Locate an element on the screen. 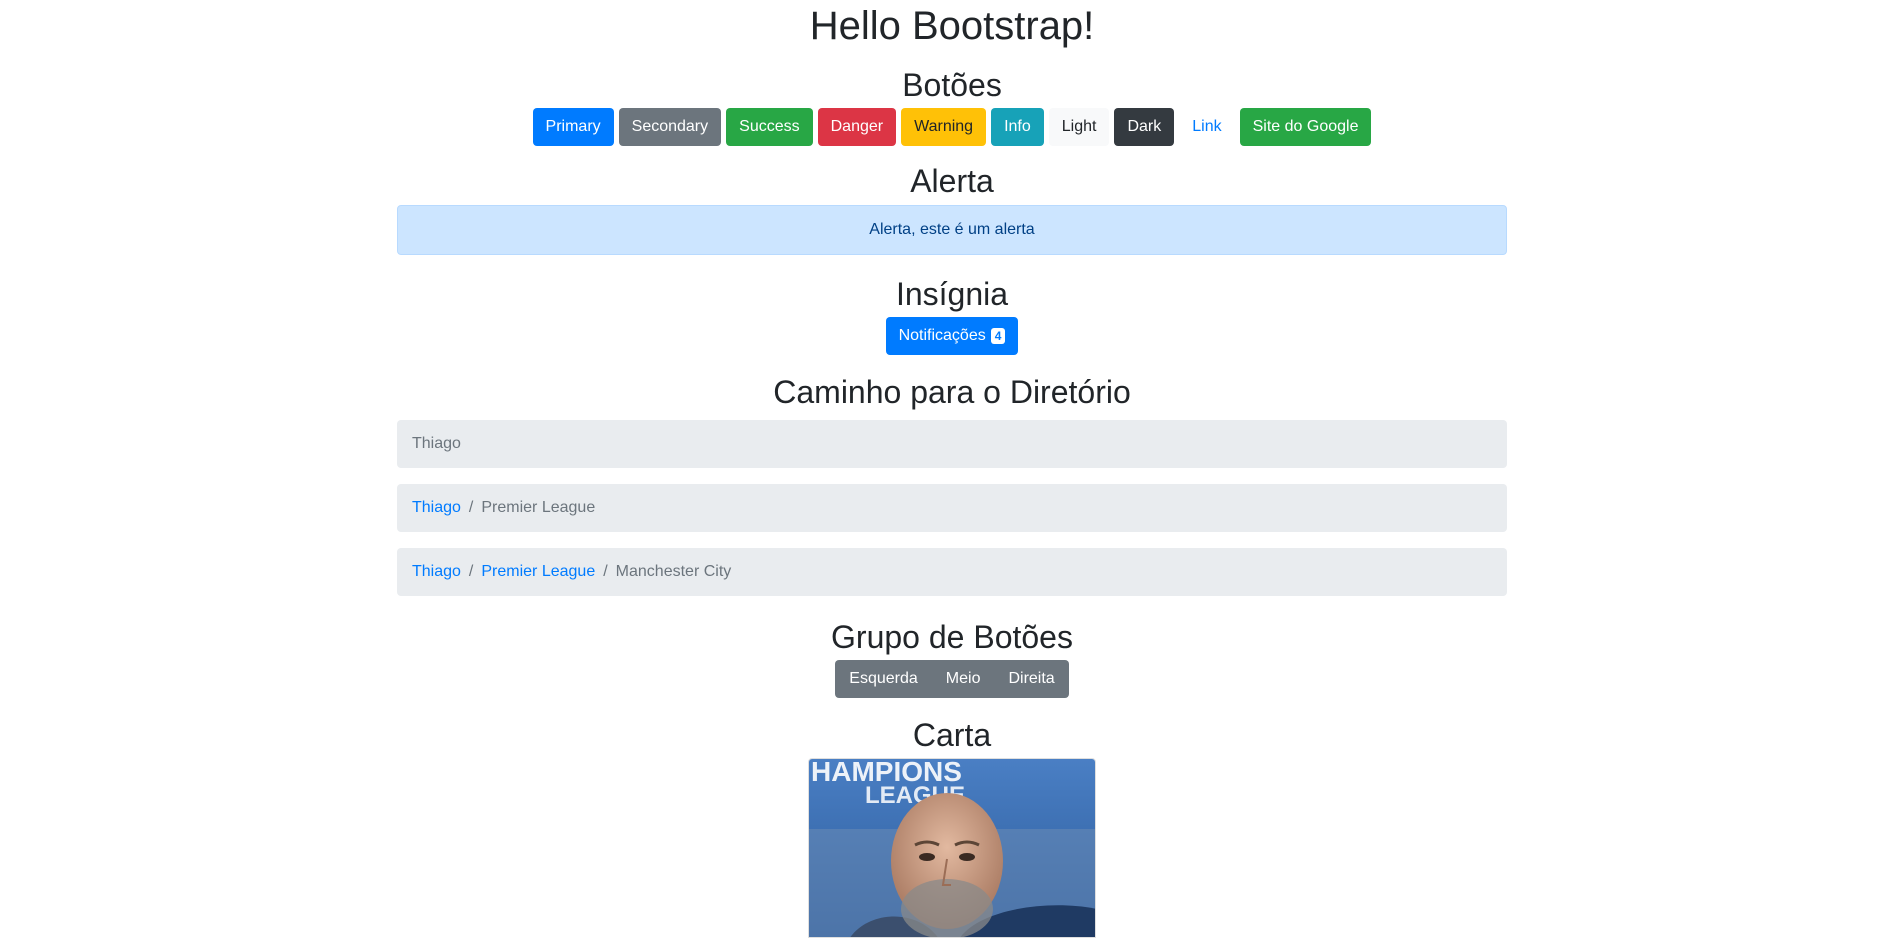 The height and width of the screenshot is (950, 1904). notifications-badge: 4 is located at coordinates (998, 336).